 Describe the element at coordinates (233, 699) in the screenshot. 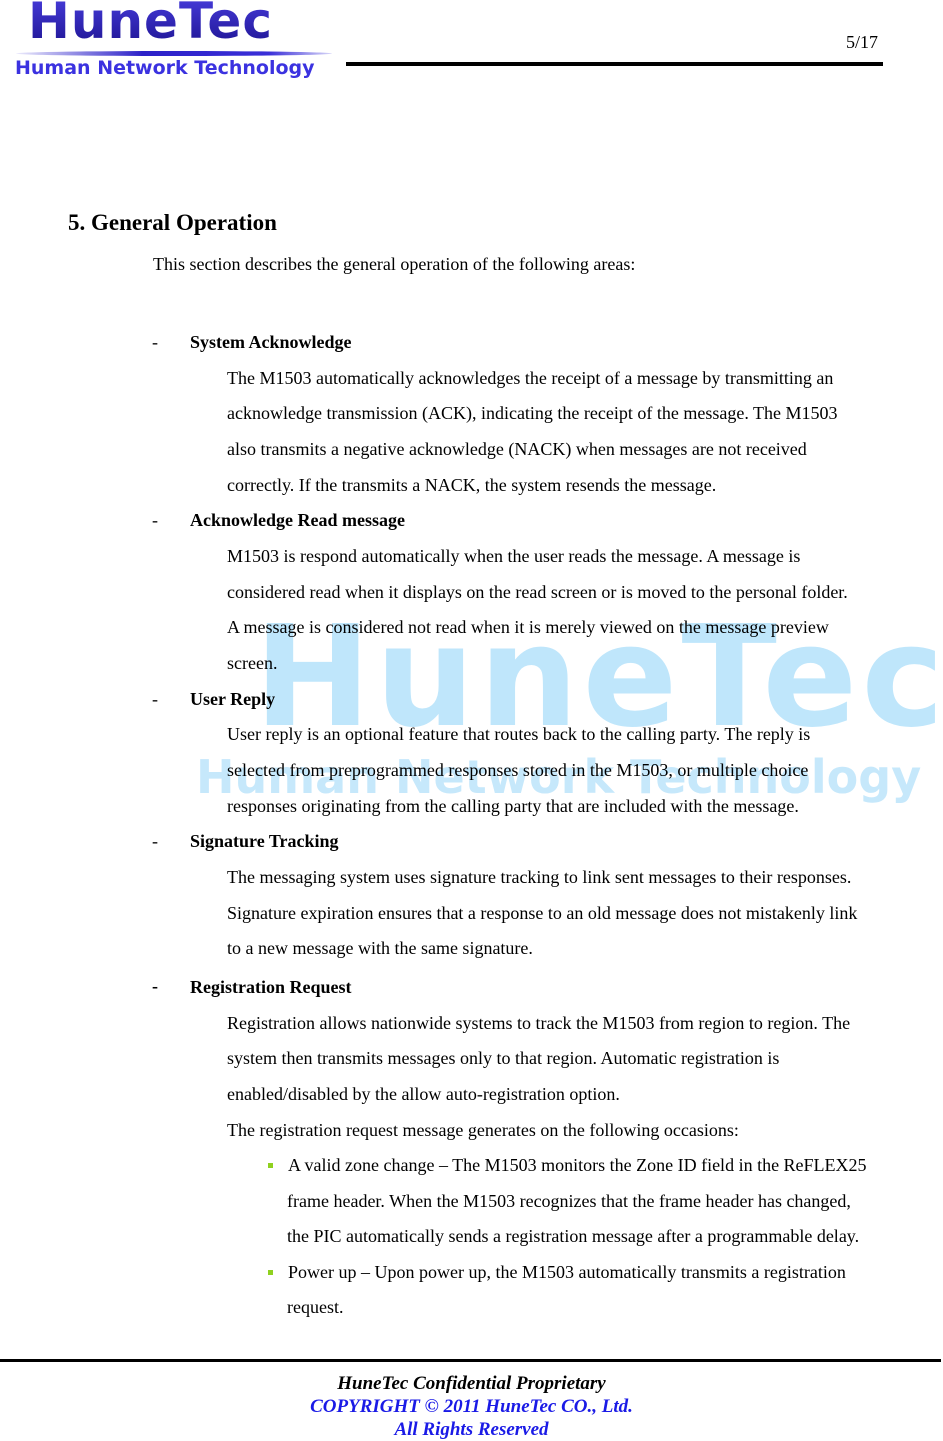

I see `item-title-user-reply: User Reply` at that location.